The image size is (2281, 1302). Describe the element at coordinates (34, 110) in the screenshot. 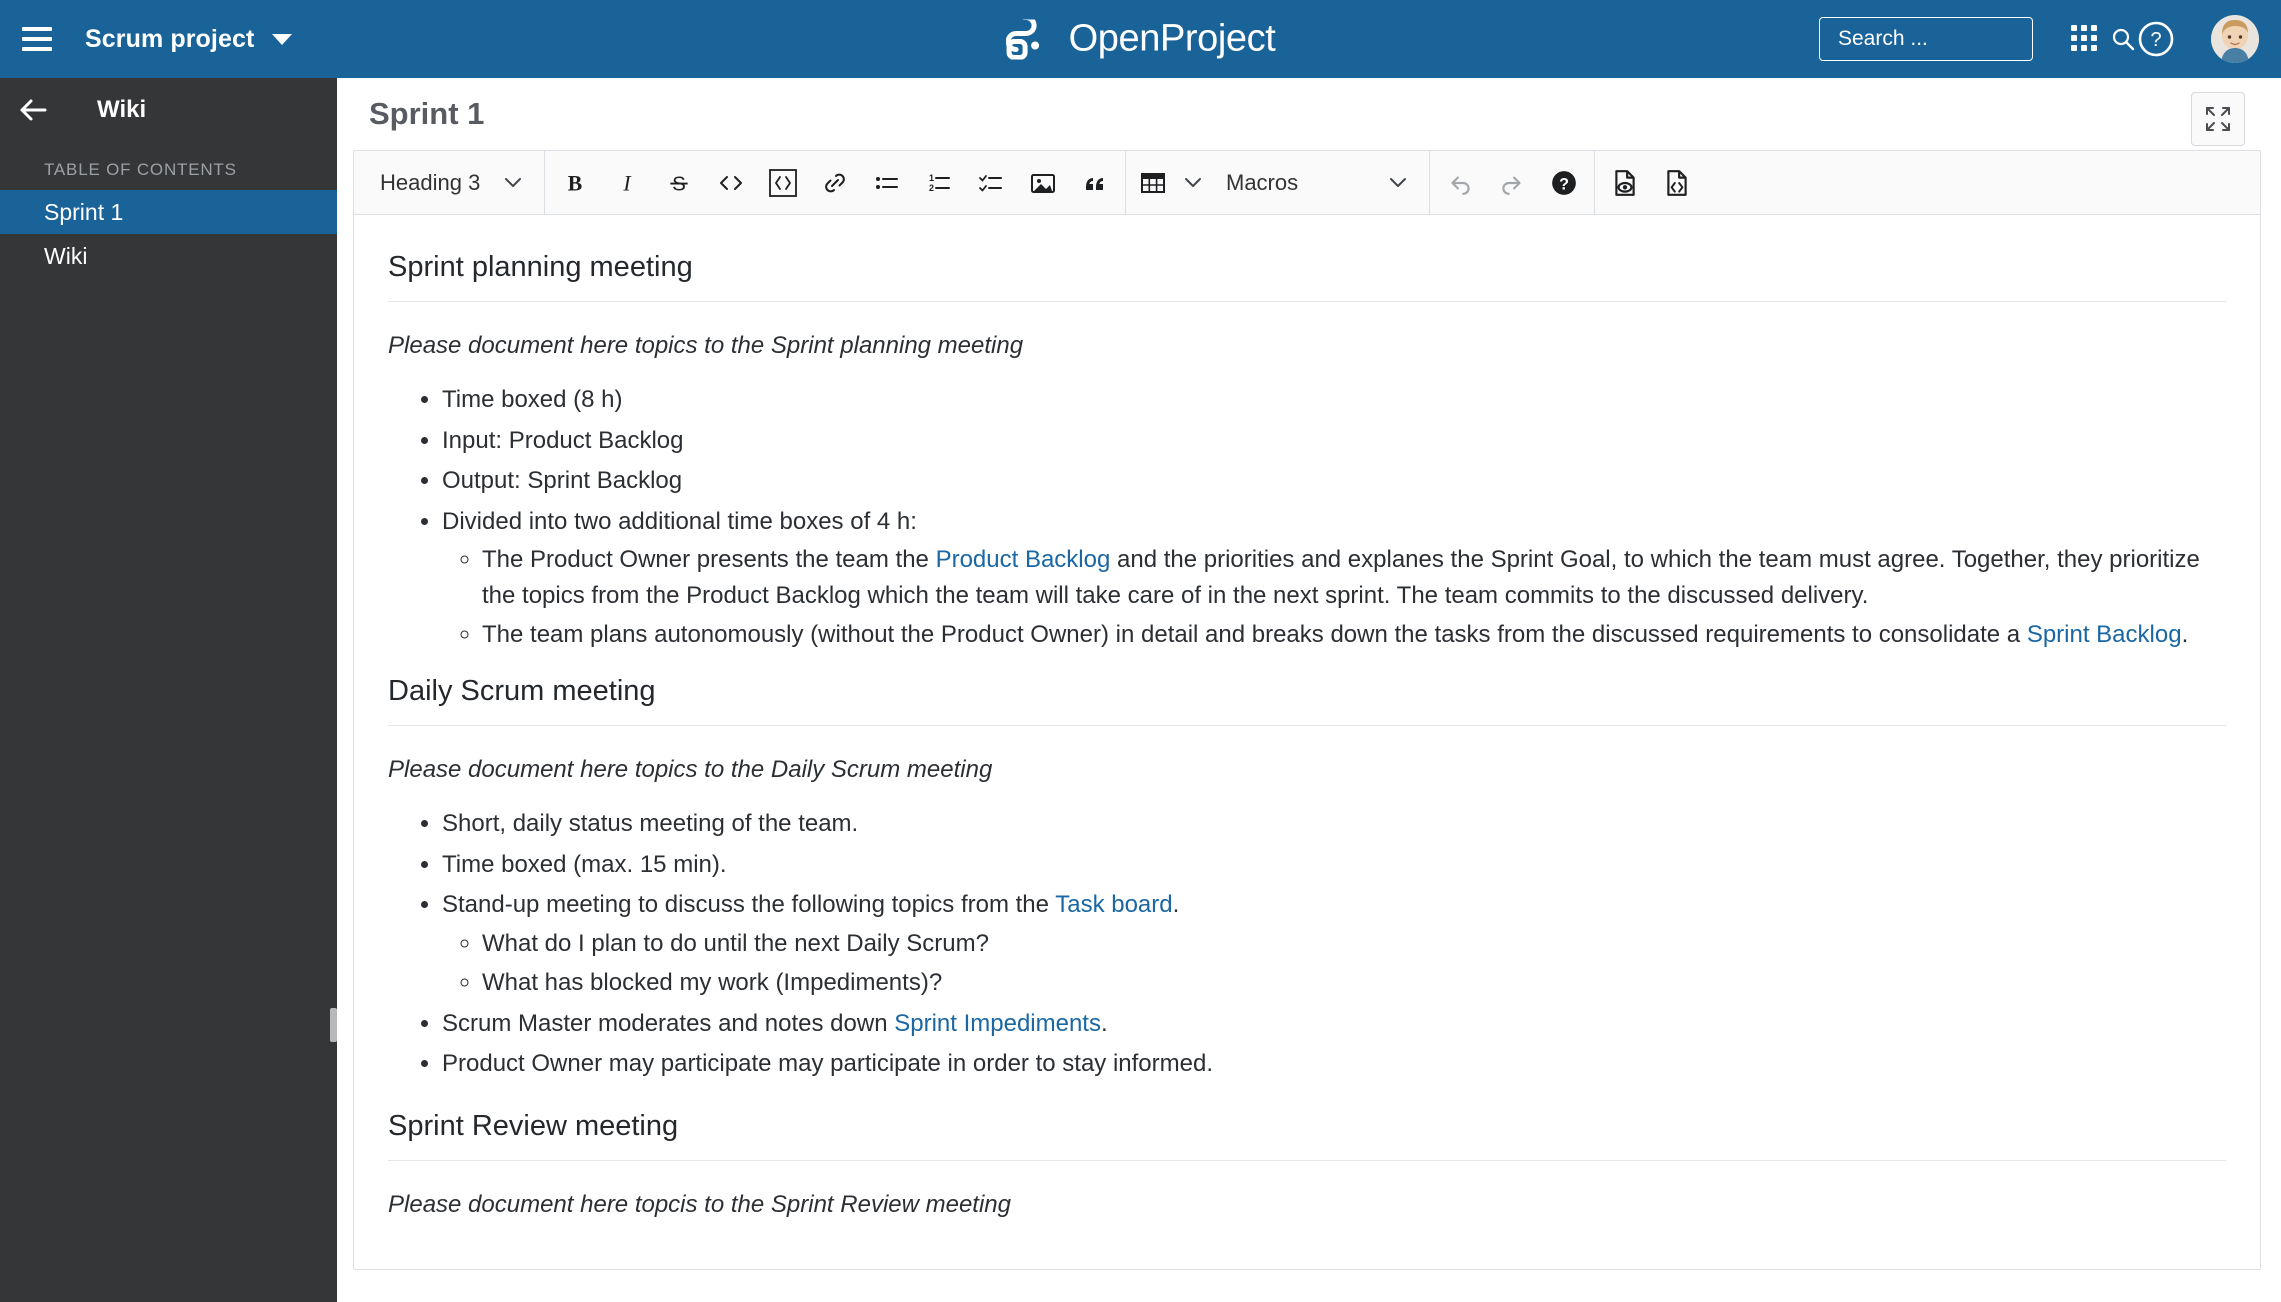

I see `back-arrow-icon` at that location.